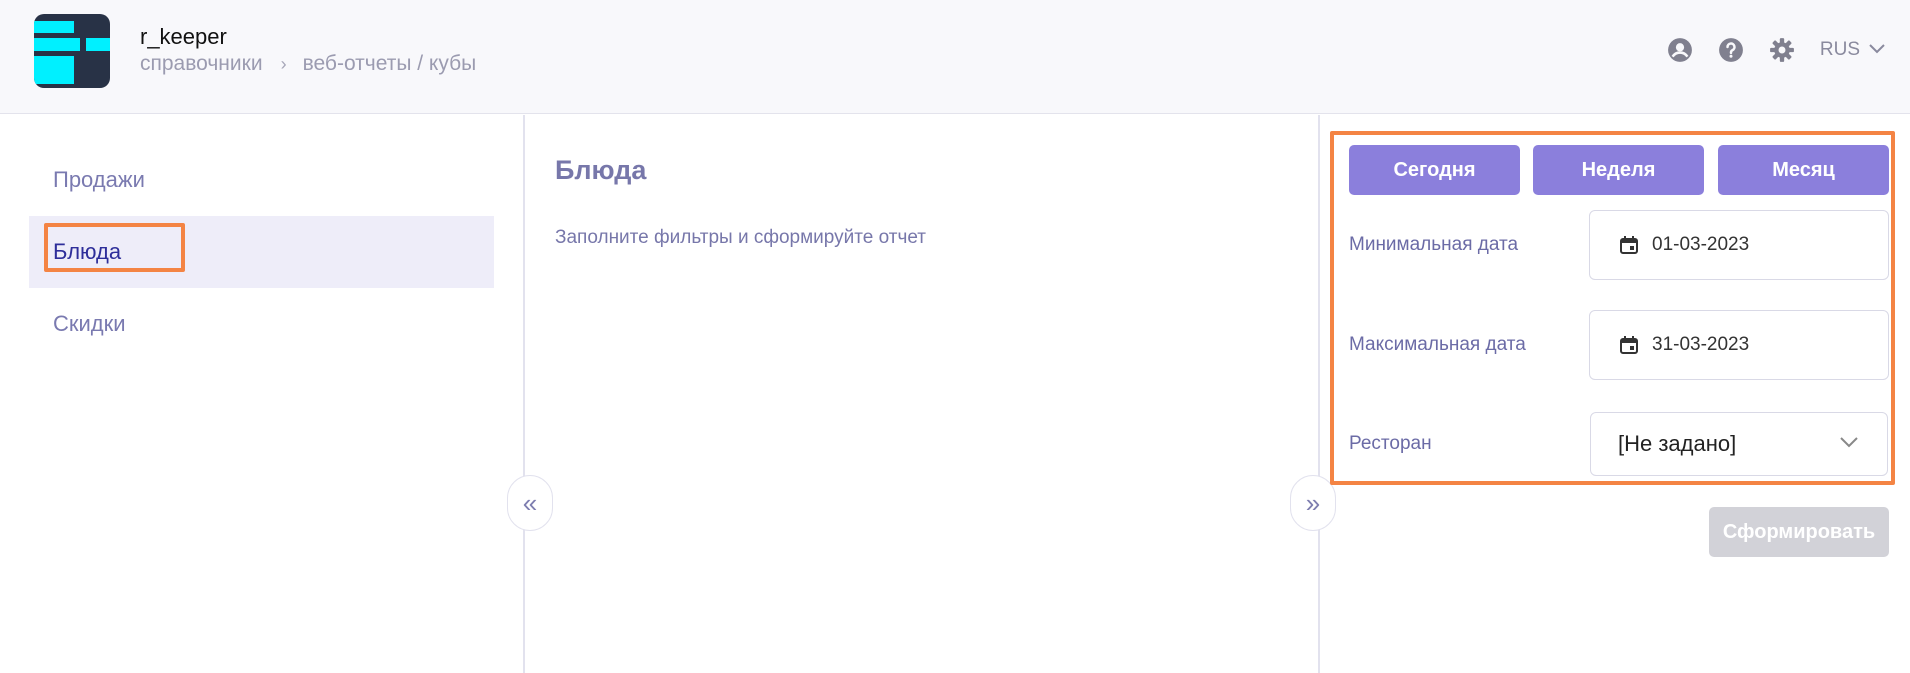 The width and height of the screenshot is (1910, 673). I want to click on app-logo, so click(72, 51).